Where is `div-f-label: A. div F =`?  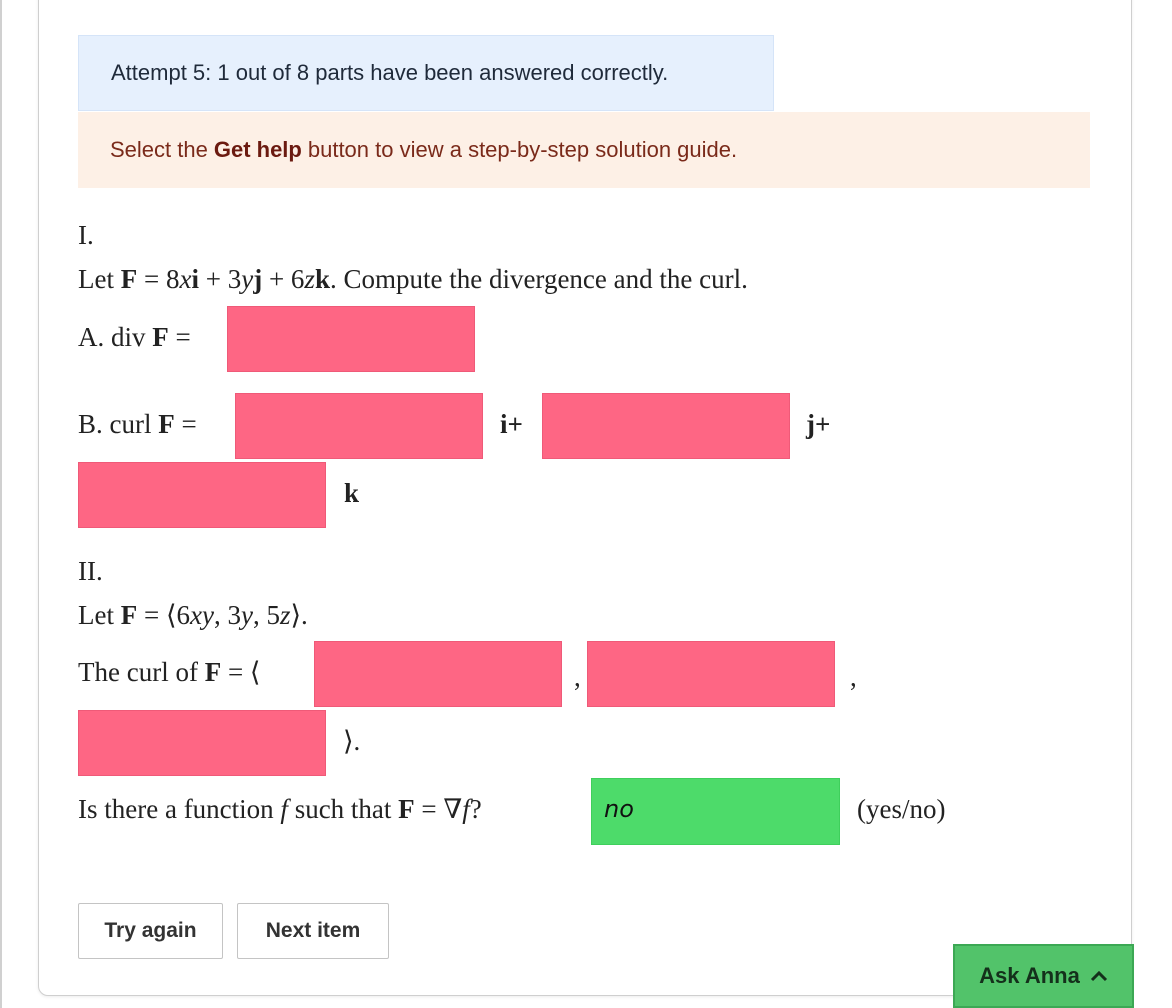 div-f-label: A. div F = is located at coordinates (134, 337).